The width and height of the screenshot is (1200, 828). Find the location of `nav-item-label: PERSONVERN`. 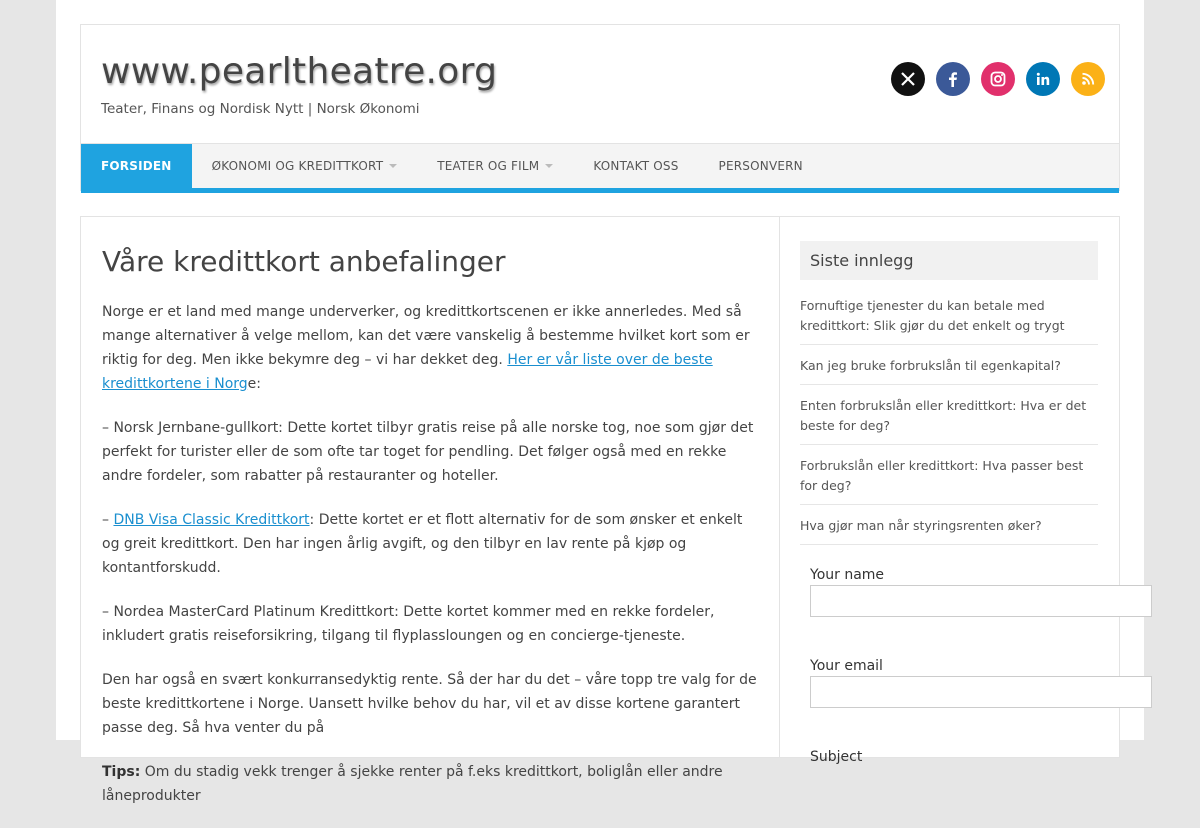

nav-item-label: PERSONVERN is located at coordinates (760, 166).